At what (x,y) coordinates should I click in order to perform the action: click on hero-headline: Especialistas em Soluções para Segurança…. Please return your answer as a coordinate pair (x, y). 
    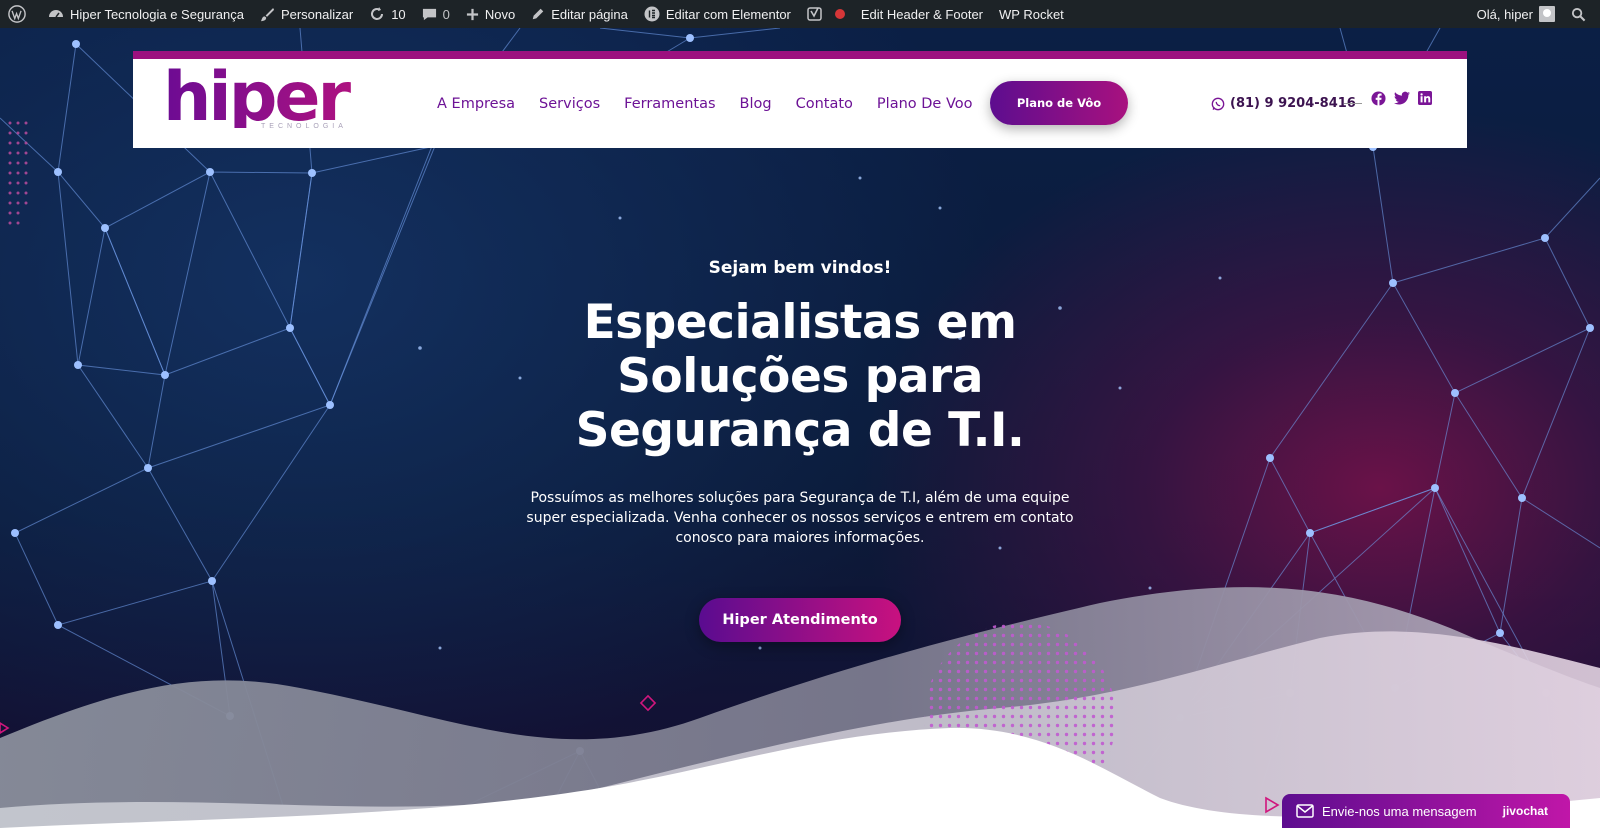
    Looking at the image, I should click on (800, 376).